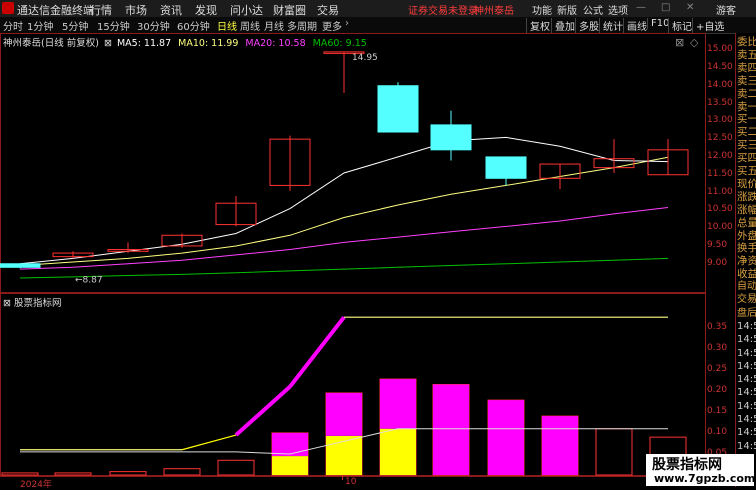 This screenshot has width=756, height=490. What do you see at coordinates (542, 9) in the screenshot?
I see `menu-gongneng: 功能` at bounding box center [542, 9].